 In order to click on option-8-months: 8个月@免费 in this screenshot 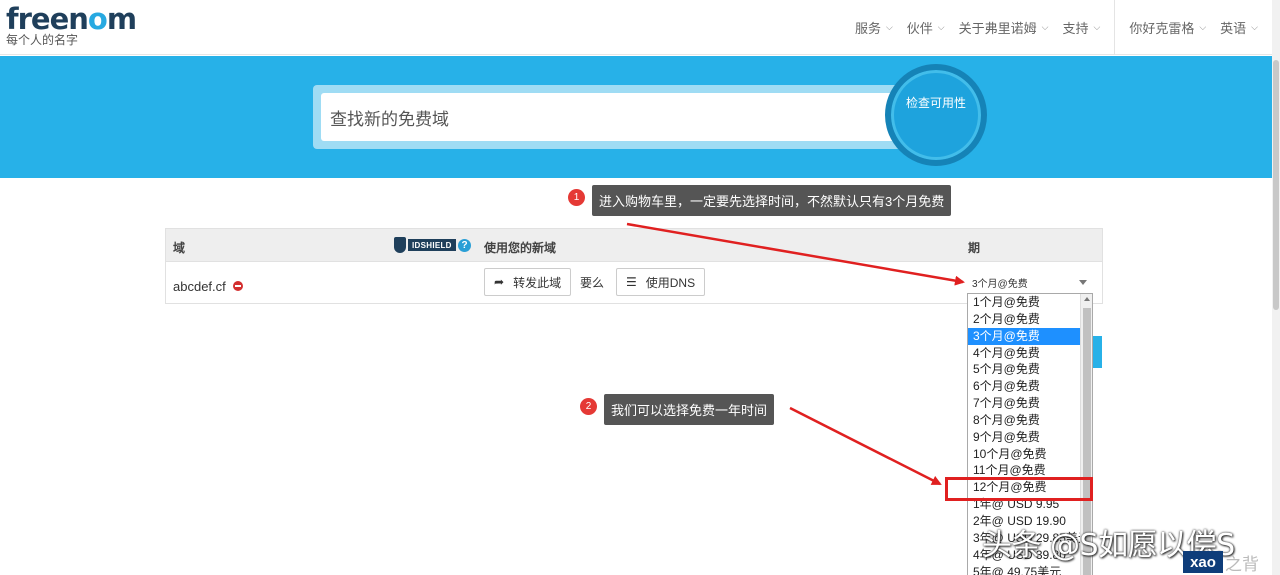, I will do `click(1030, 420)`.